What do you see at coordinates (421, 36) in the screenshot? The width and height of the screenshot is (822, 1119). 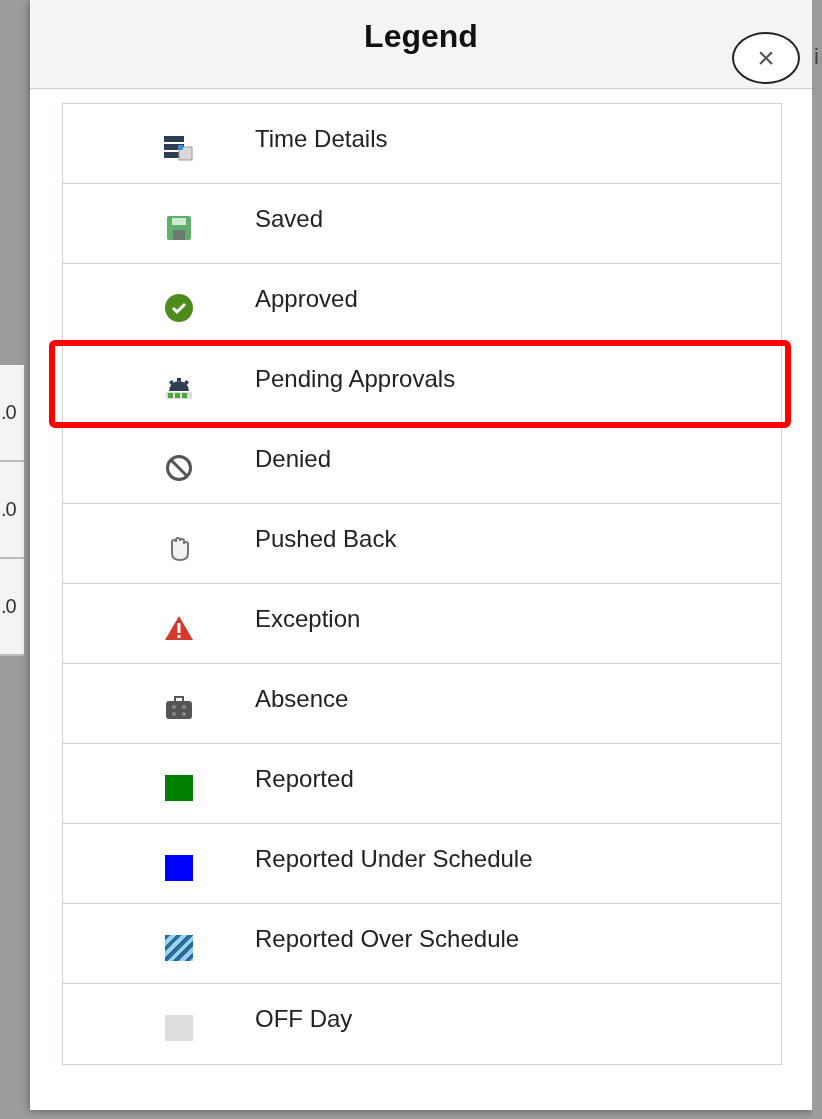 I see `dialog-title: Legend` at bounding box center [421, 36].